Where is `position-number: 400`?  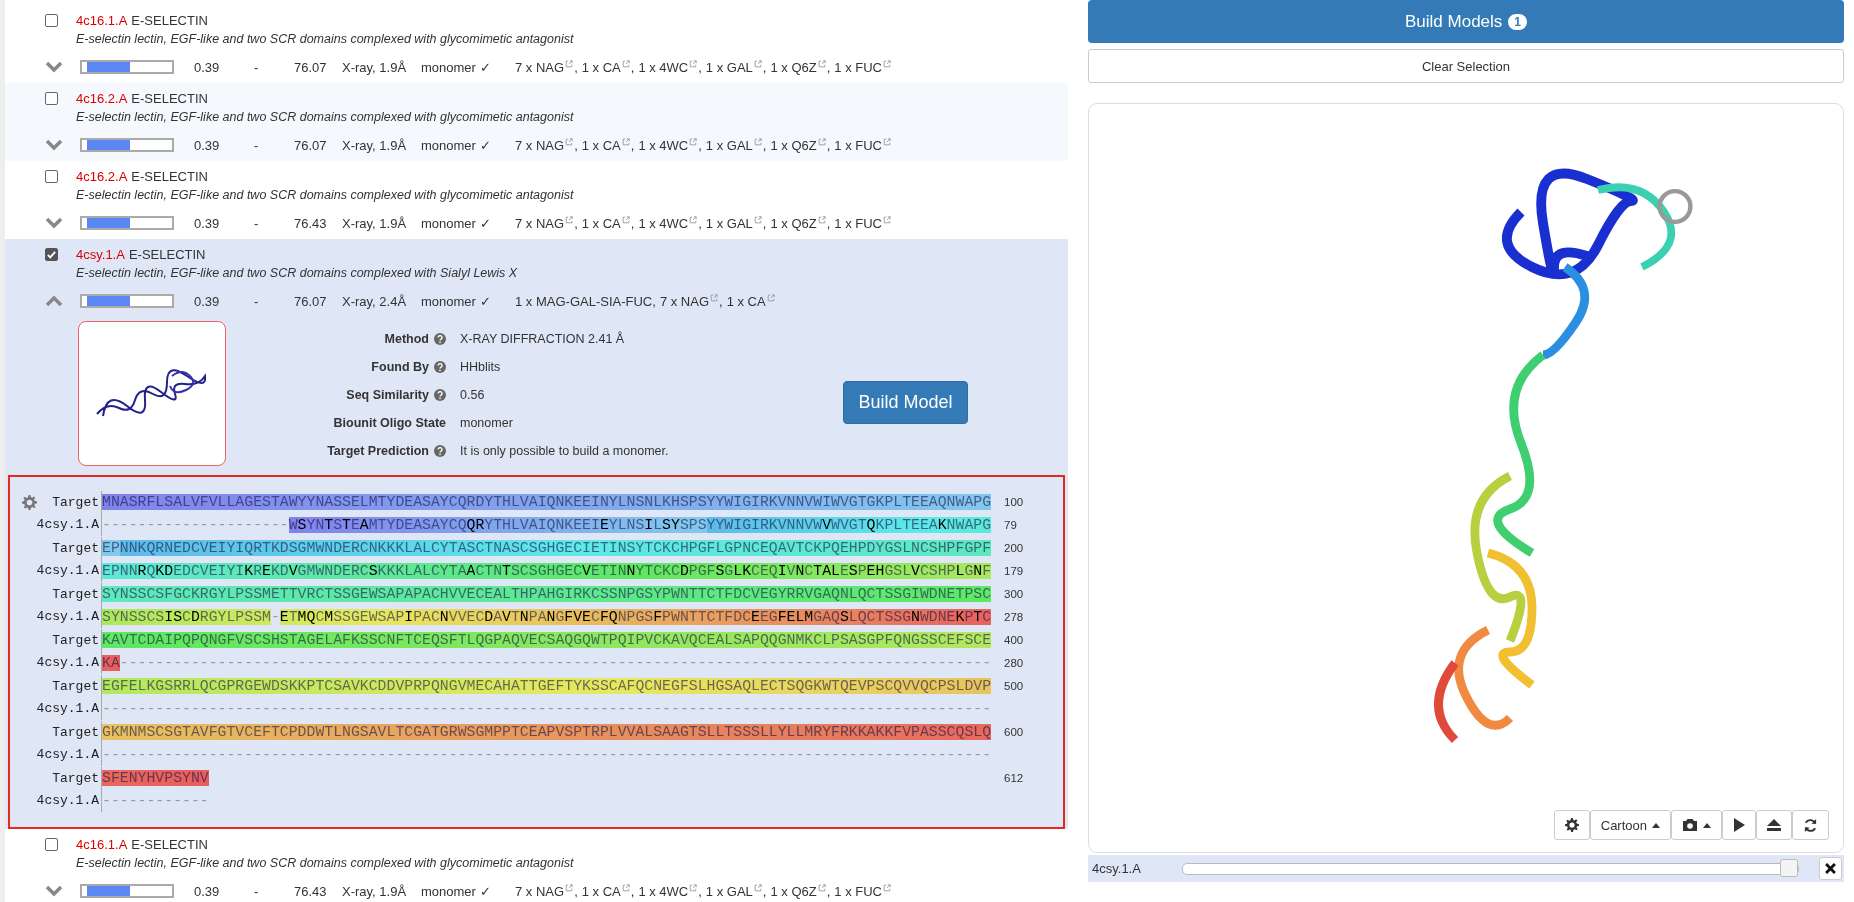
position-number: 400 is located at coordinates (1014, 640).